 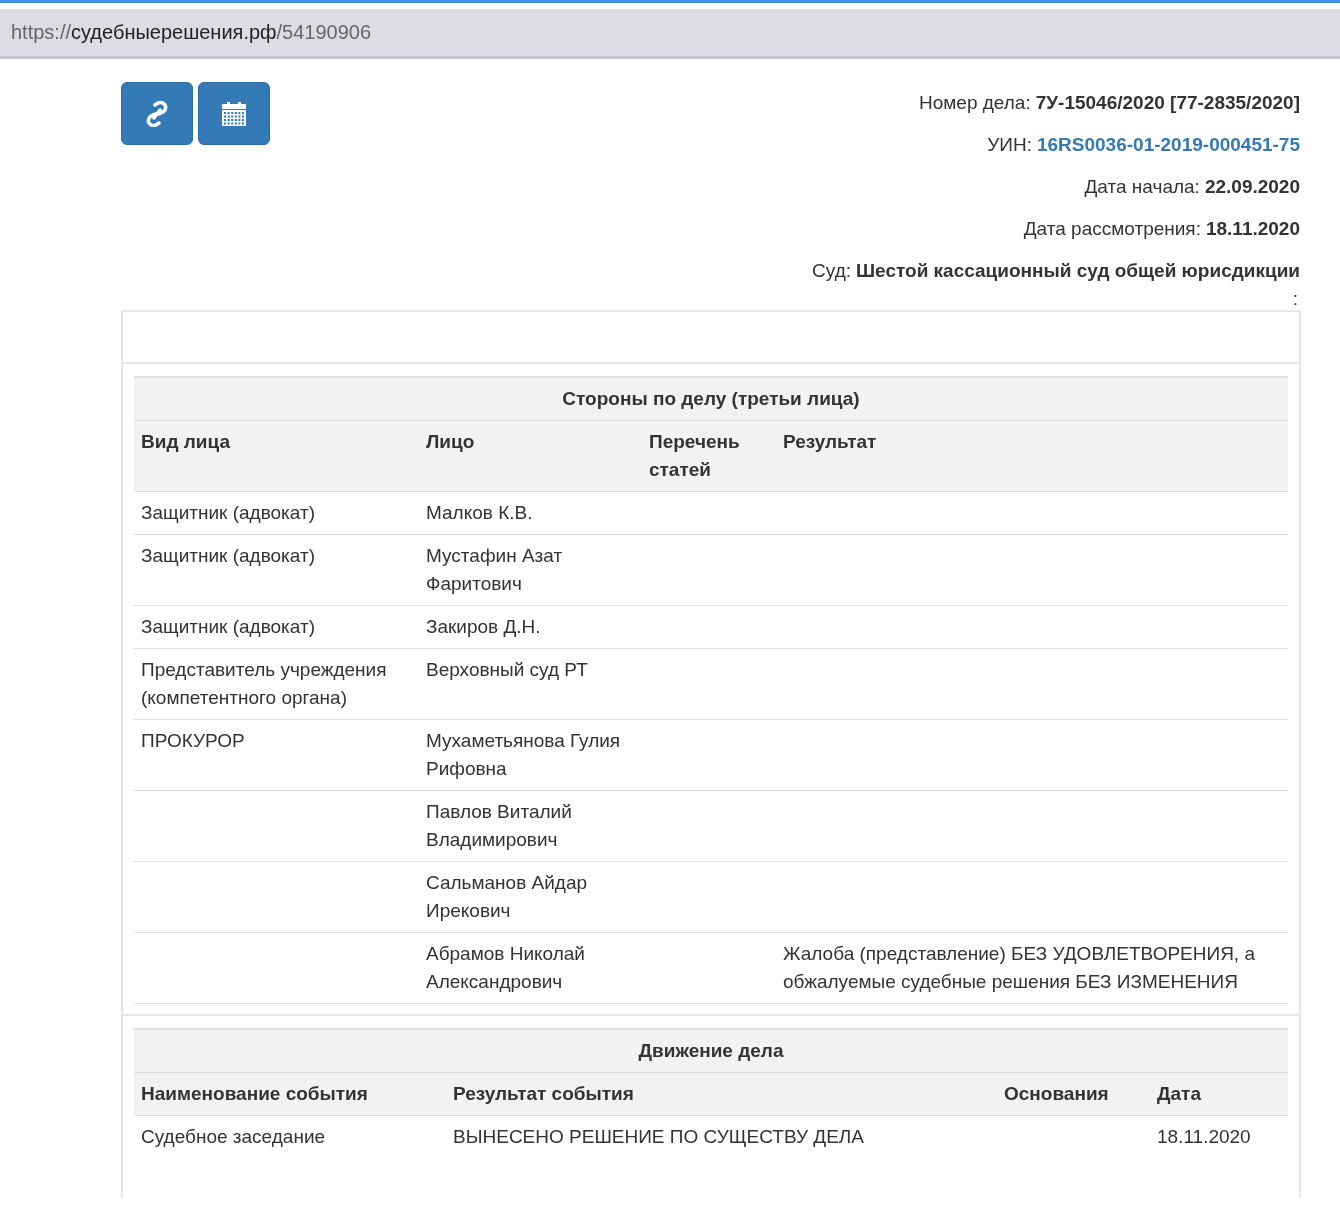 What do you see at coordinates (1252, 186) in the screenshot?
I see `field-value: 22.09.2020` at bounding box center [1252, 186].